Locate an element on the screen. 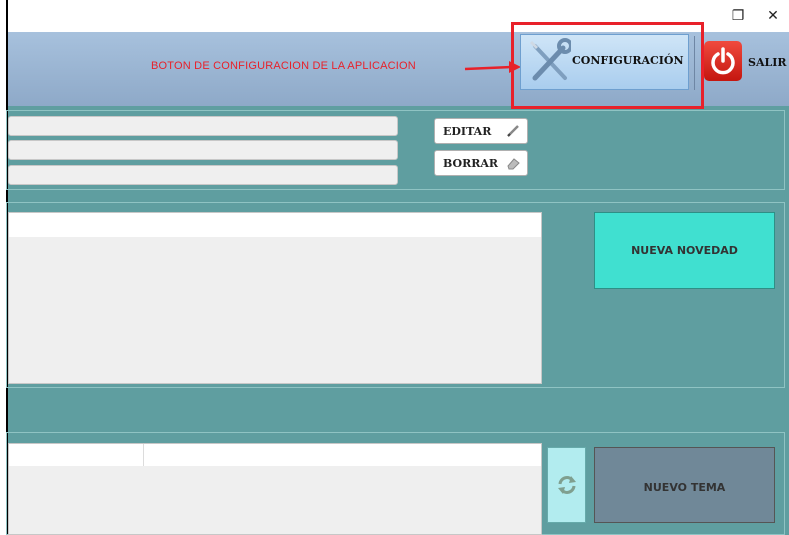  new-topic-button: NUEVO TEMA is located at coordinates (684, 485).